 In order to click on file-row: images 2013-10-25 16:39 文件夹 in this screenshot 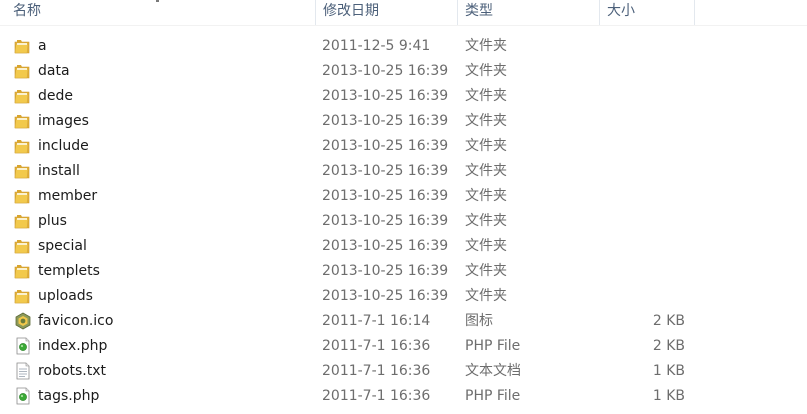, I will do `click(350, 121)`.